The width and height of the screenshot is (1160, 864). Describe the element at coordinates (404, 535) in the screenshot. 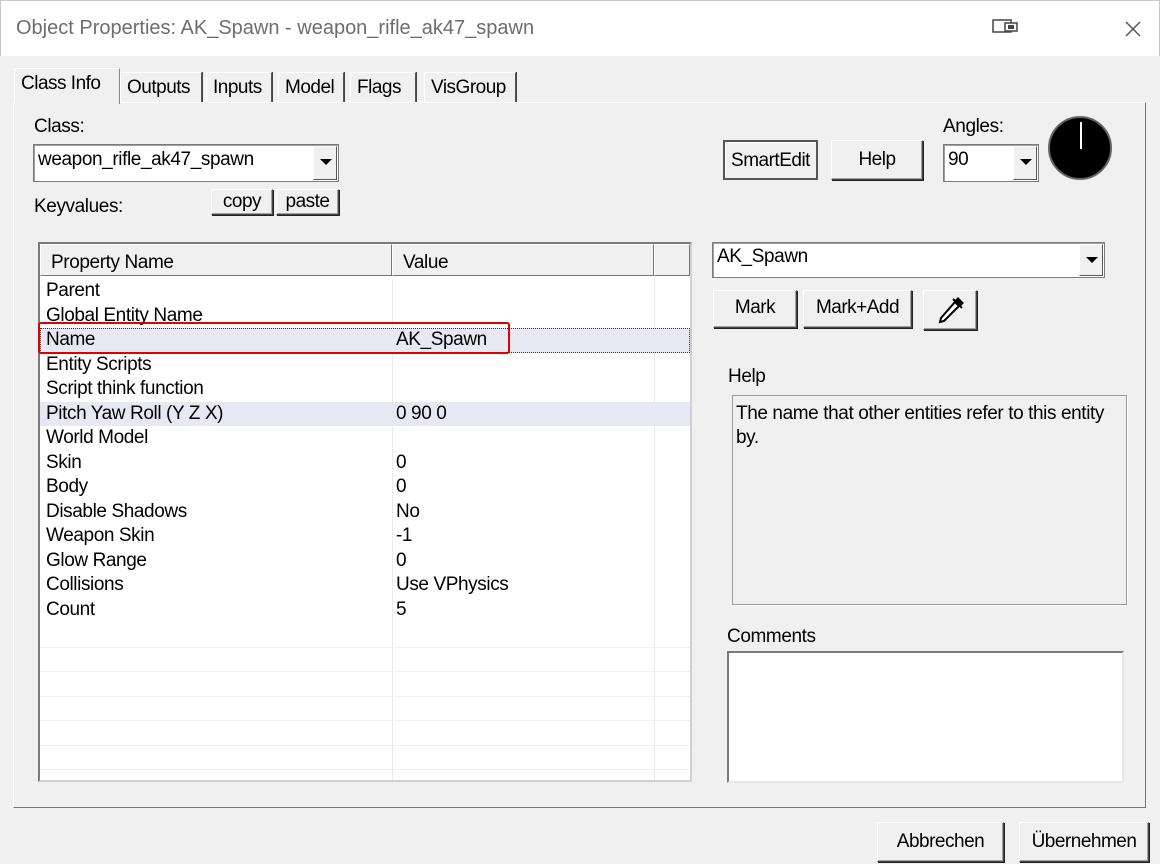

I see `property-value-cell: -1` at that location.